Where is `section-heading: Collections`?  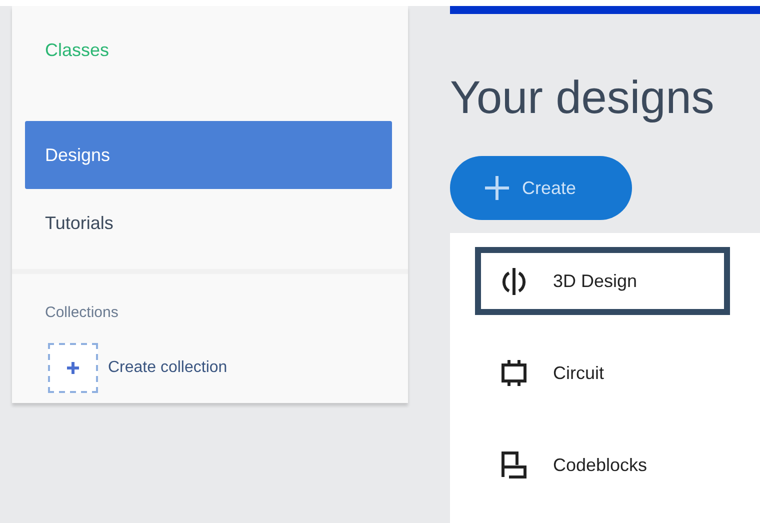
section-heading: Collections is located at coordinates (82, 312).